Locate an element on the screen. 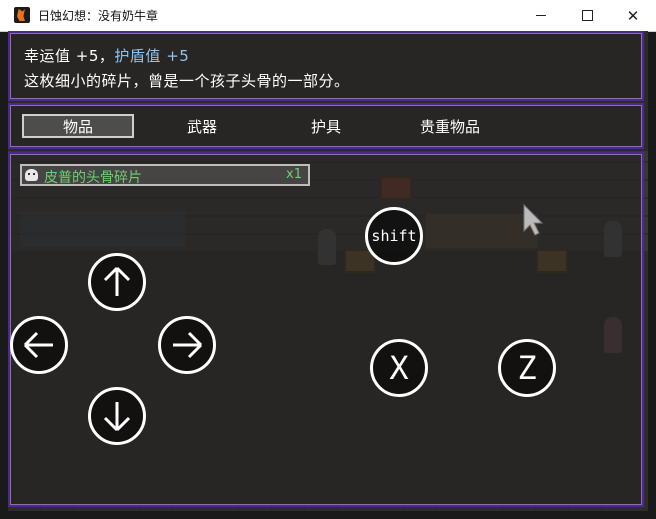  mouse-cursor-icon is located at coordinates (533, 219).